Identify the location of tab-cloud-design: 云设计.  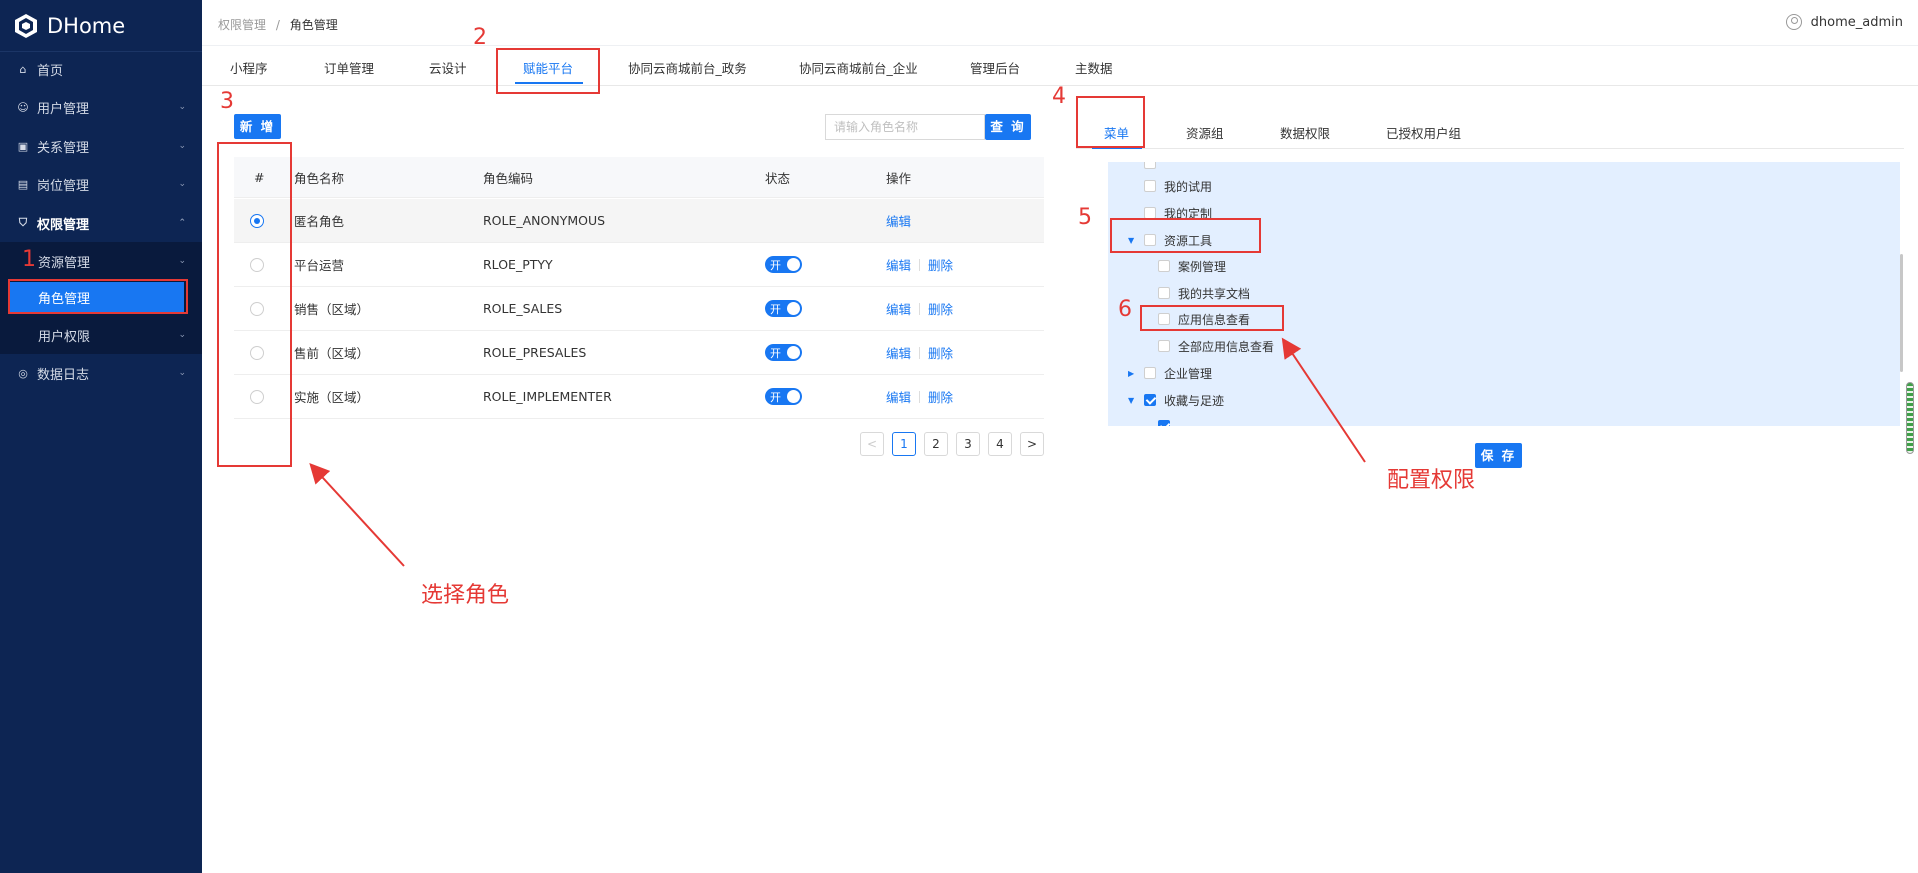
(448, 67).